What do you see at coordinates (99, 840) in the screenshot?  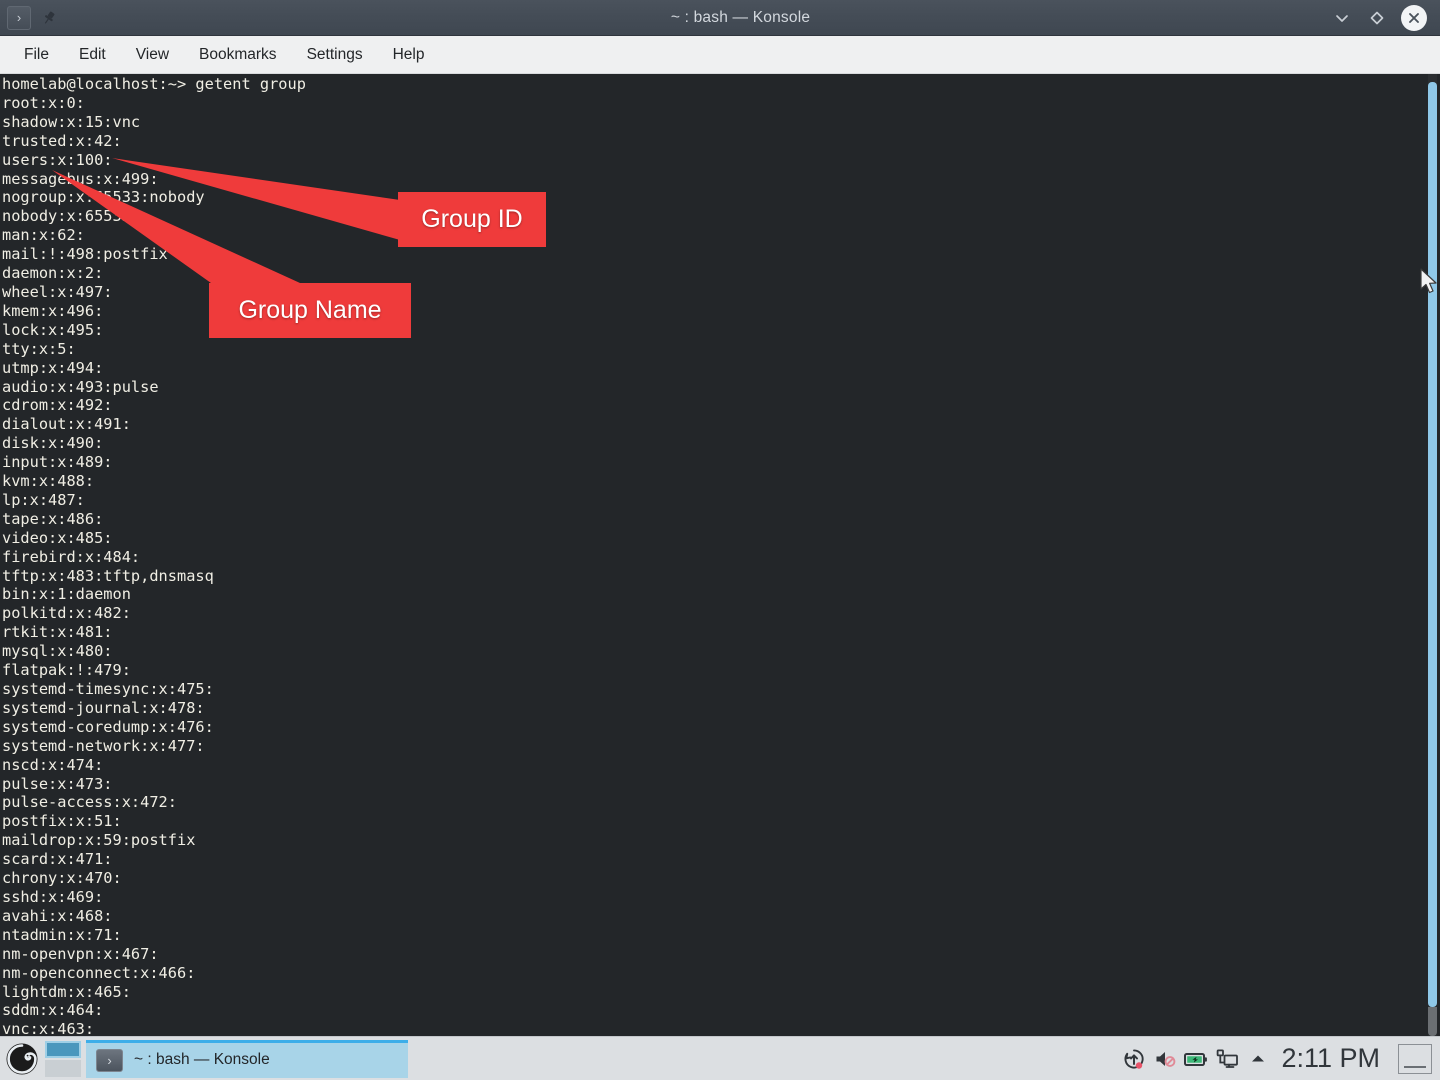 I see `terminal-line: maildrop:x:59:postfix` at bounding box center [99, 840].